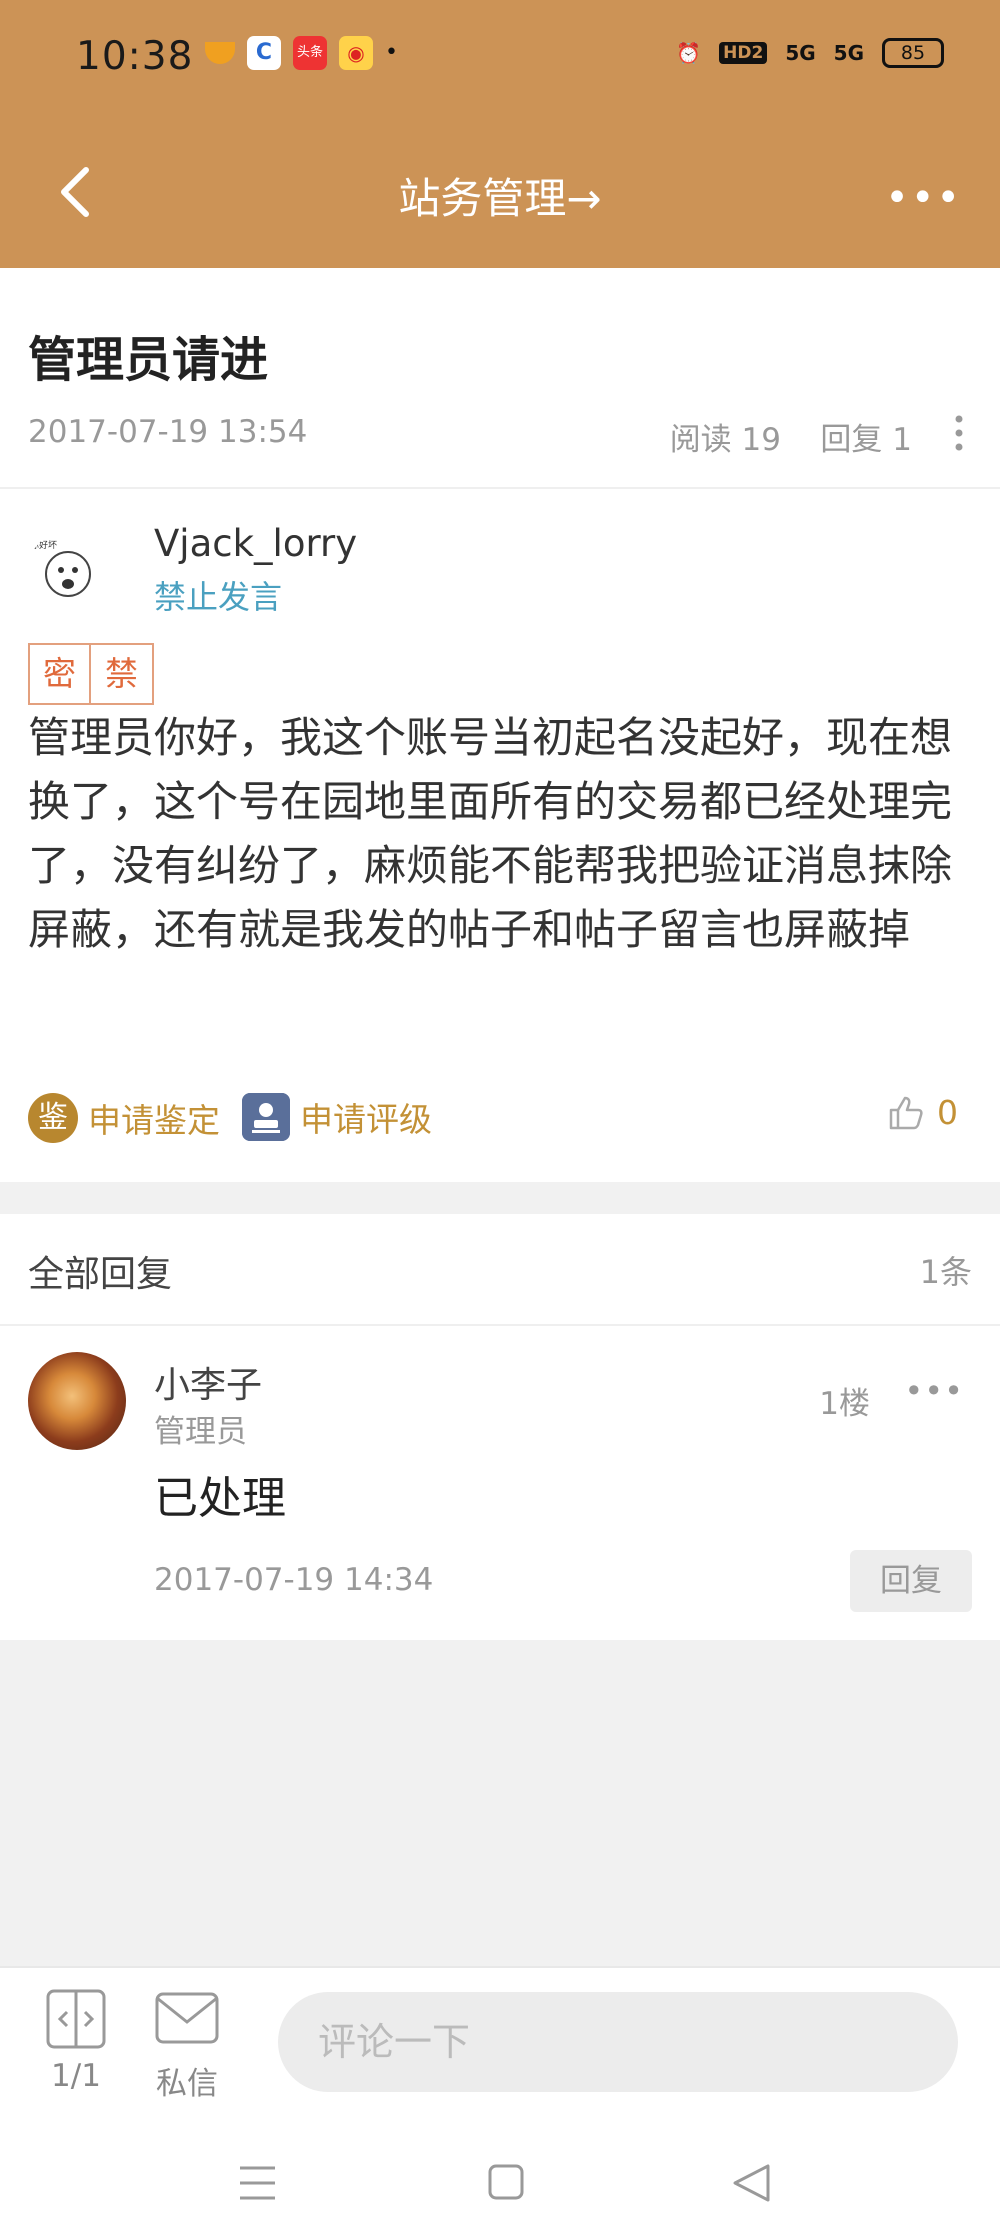  Describe the element at coordinates (220, 1498) in the screenshot. I see `reply-text: 已处理` at that location.